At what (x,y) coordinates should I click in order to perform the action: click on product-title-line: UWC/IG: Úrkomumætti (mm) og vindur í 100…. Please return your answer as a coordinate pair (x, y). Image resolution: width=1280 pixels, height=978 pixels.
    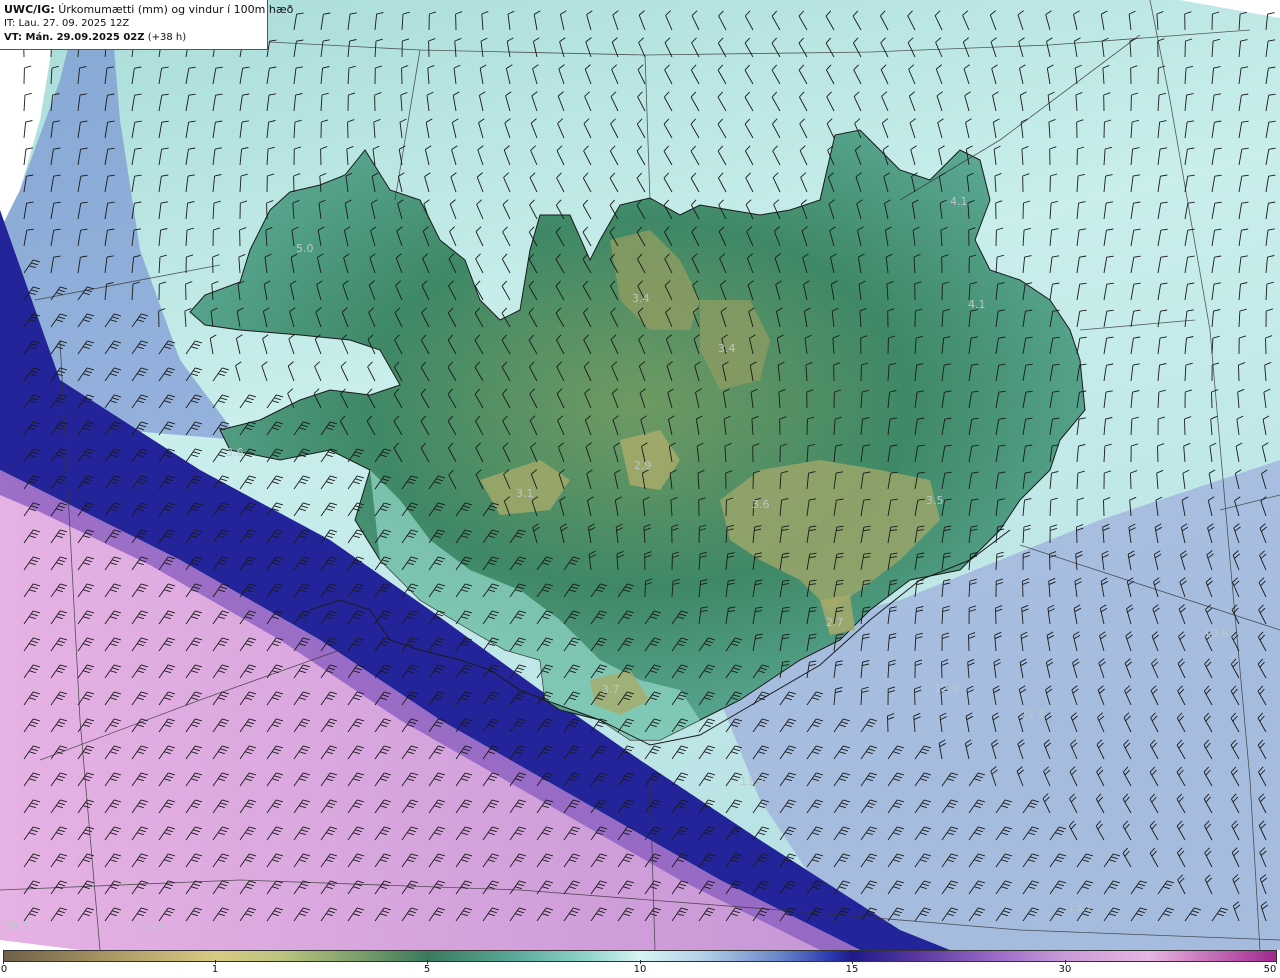
    Looking at the image, I should click on (148, 10).